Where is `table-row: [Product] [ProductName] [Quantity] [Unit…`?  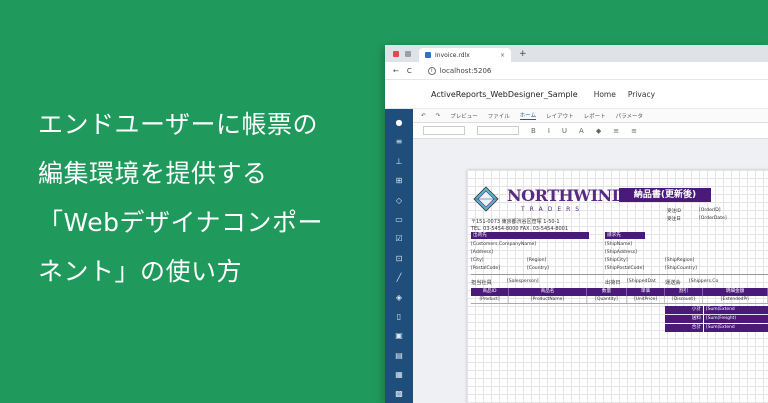 table-row: [Product] [ProductName] [Quantity] [Unit… is located at coordinates (619, 300).